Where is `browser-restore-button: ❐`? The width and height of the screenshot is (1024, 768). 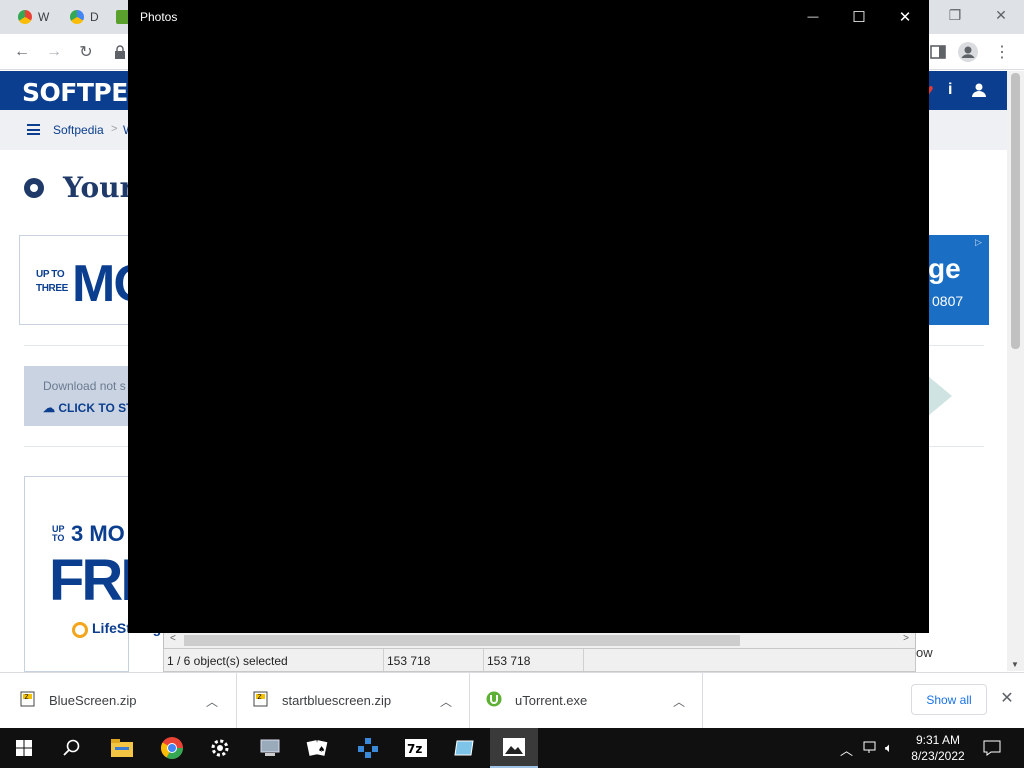
browser-restore-button: ❐ is located at coordinates (955, 15).